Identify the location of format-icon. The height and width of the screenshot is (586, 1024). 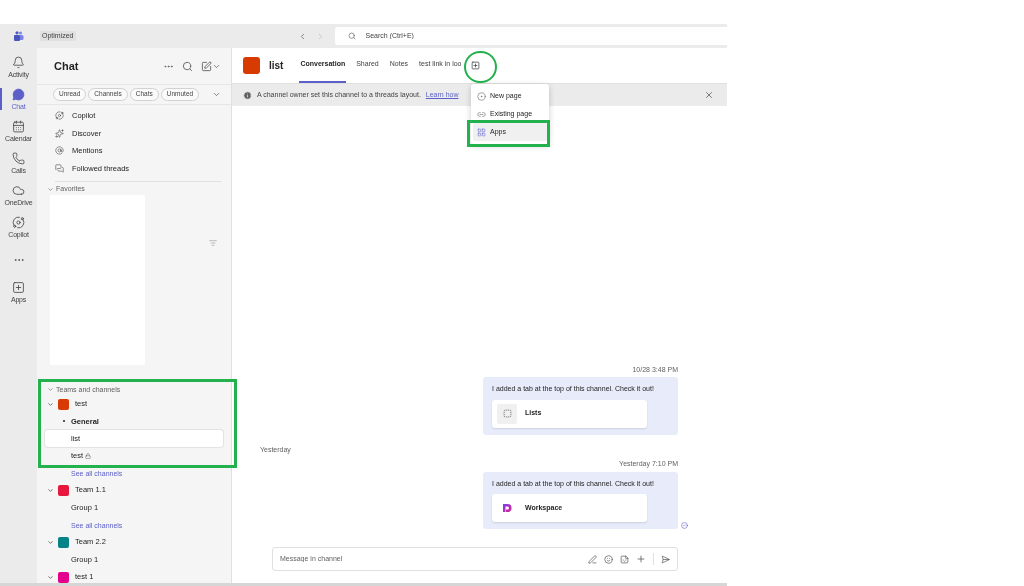
(592, 559).